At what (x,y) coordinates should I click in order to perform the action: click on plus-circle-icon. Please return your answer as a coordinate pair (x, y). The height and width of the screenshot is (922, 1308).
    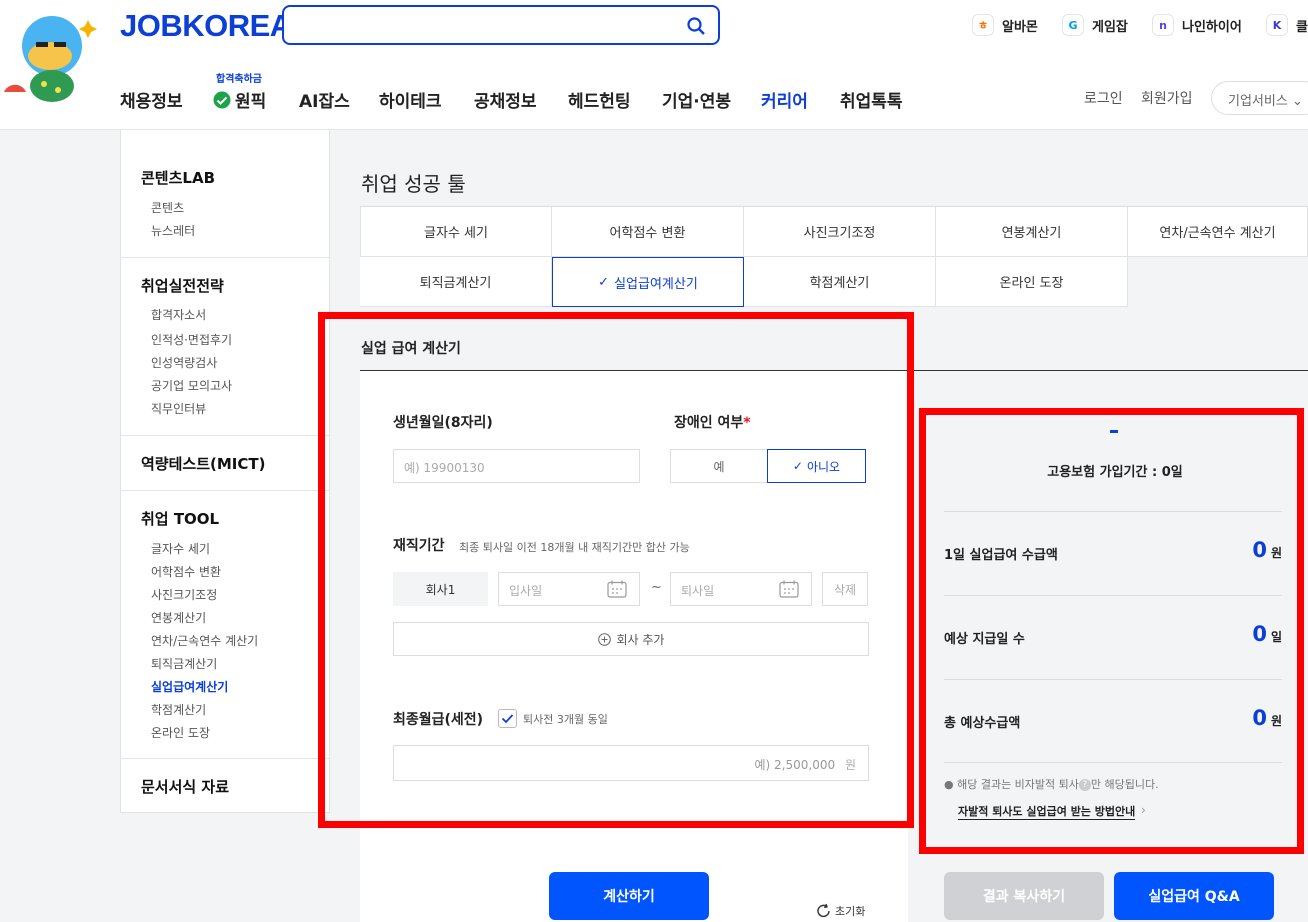
    Looking at the image, I should click on (604, 639).